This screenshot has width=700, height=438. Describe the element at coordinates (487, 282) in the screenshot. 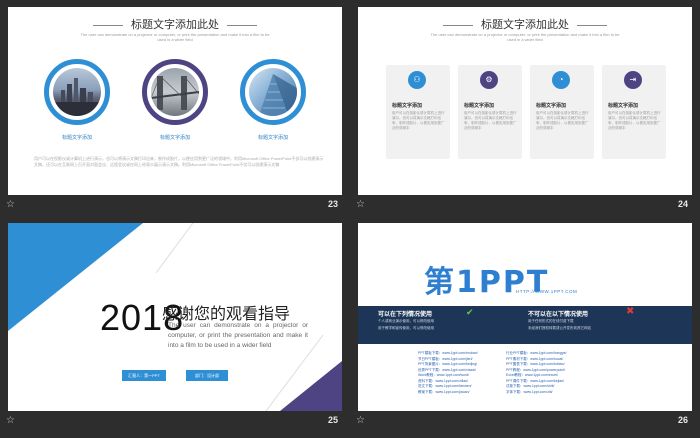

I see `logo-text: 第1PPT` at that location.